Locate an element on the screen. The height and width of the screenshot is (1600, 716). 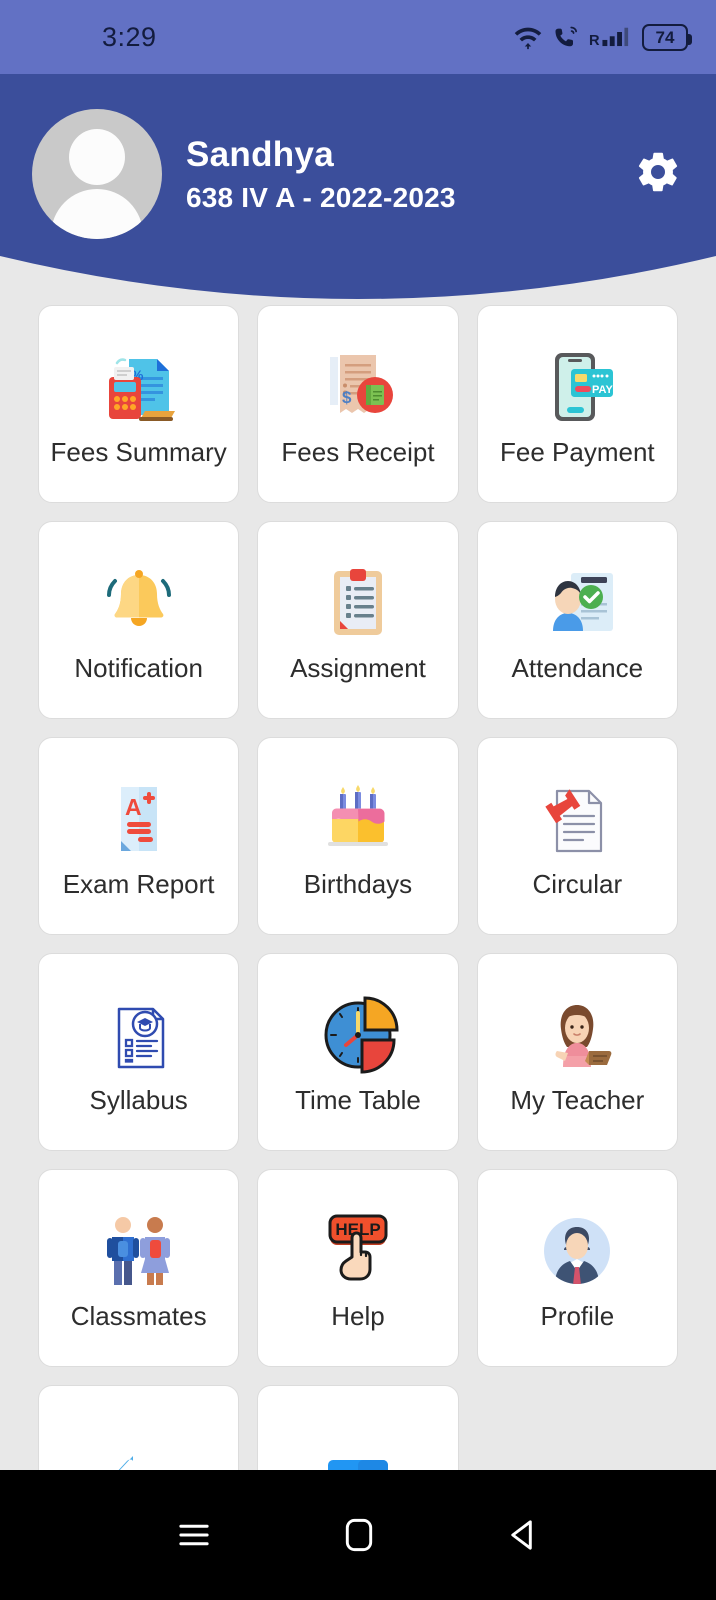
menu-tile-label: Fees Summary is located at coordinates (138, 451).